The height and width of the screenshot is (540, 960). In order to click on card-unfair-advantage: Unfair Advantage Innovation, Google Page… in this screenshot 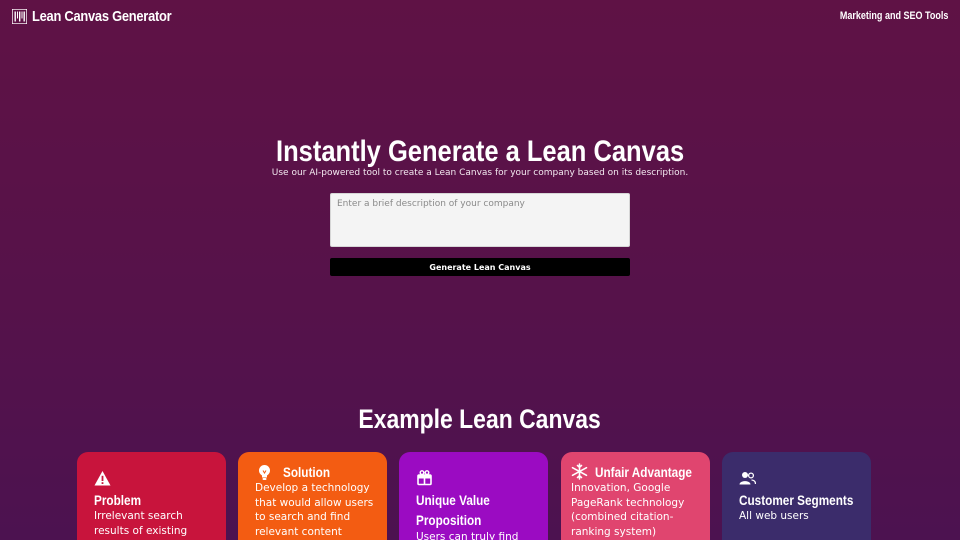, I will do `click(635, 496)`.